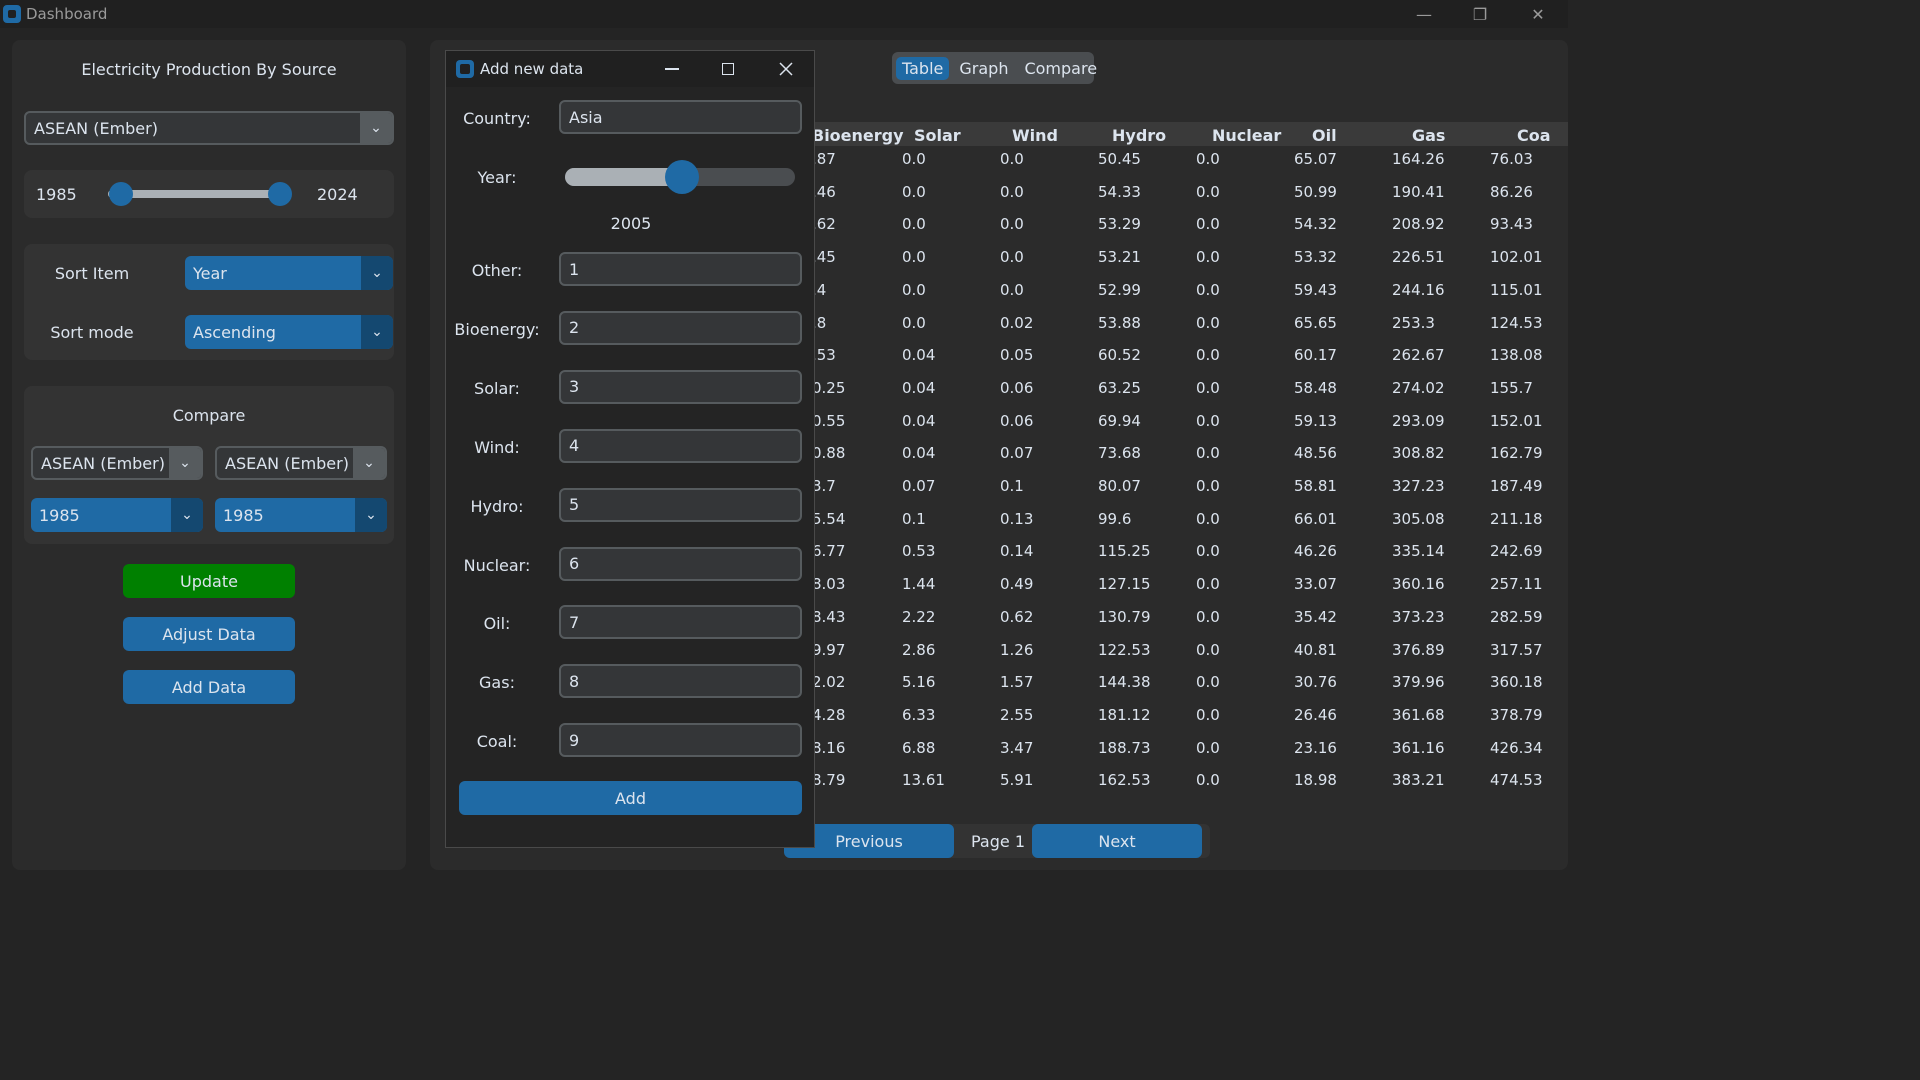  Describe the element at coordinates (824, 355) in the screenshot. I see `table-cell: .53` at that location.